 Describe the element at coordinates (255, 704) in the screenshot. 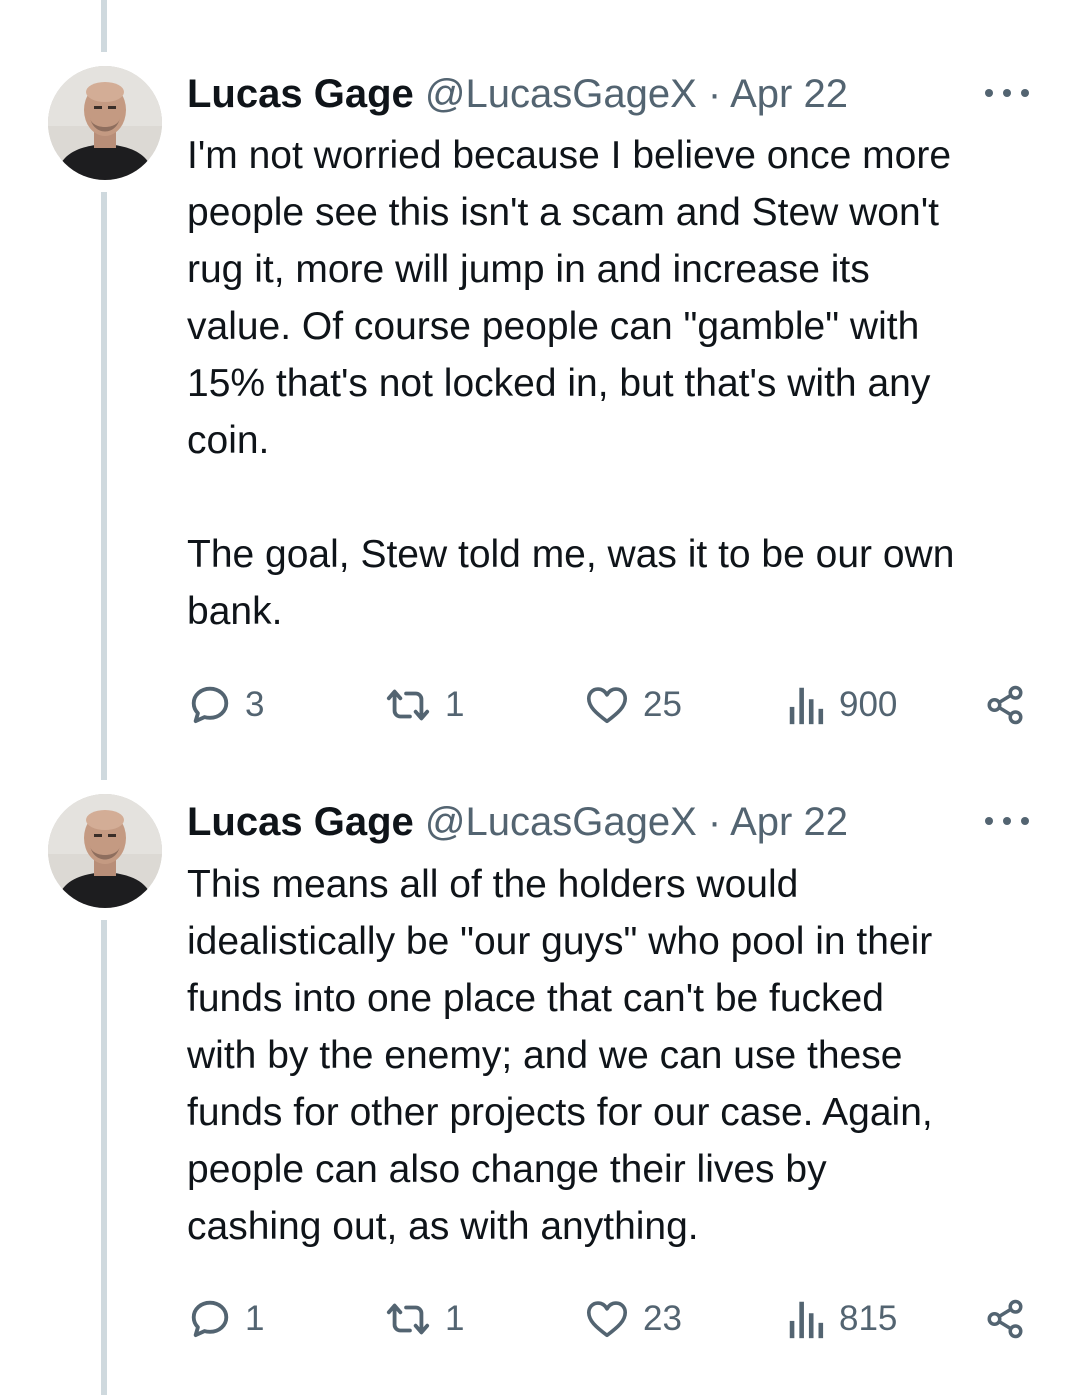

I see `reply-count: 3` at that location.